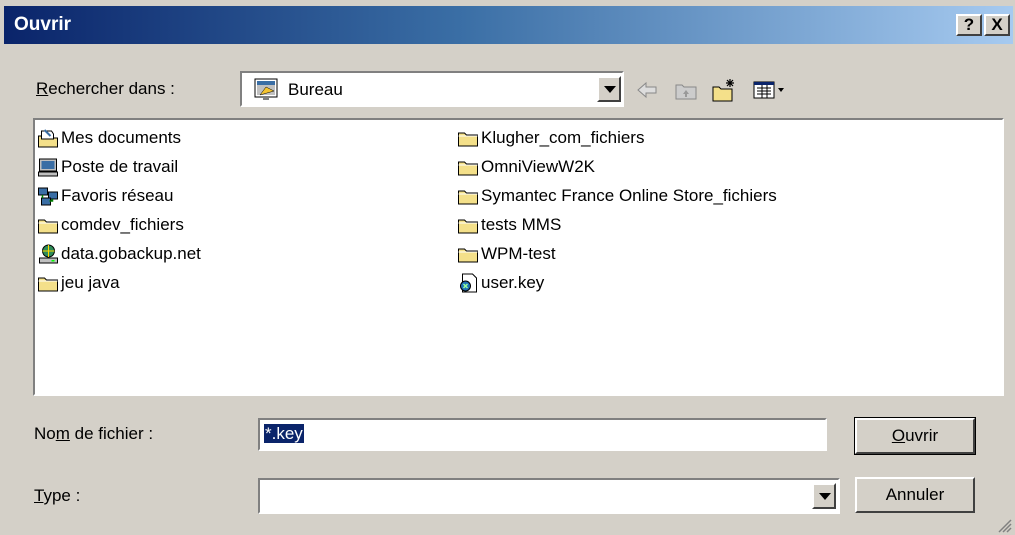 The width and height of the screenshot is (1015, 535). What do you see at coordinates (518, 253) in the screenshot?
I see `list-item-label: WPM-test` at bounding box center [518, 253].